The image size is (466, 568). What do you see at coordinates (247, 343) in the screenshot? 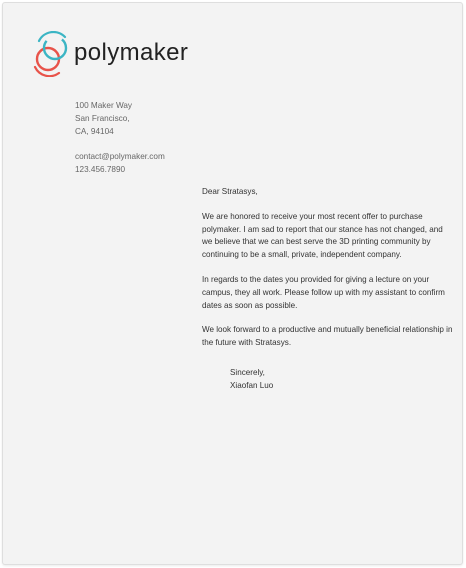
I see `paragraph-line: the future with Stratasys.` at bounding box center [247, 343].